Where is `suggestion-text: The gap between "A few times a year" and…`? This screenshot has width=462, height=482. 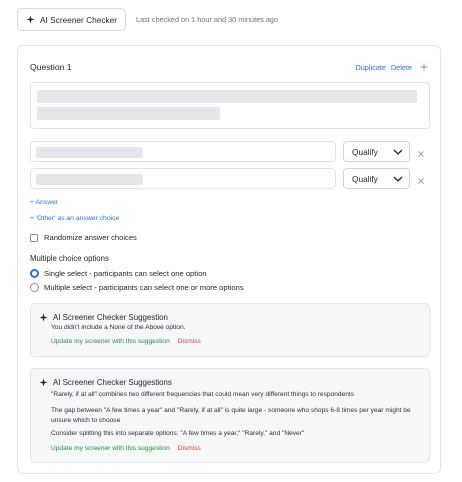 suggestion-text: The gap between "A few times a year" and… is located at coordinates (231, 415).